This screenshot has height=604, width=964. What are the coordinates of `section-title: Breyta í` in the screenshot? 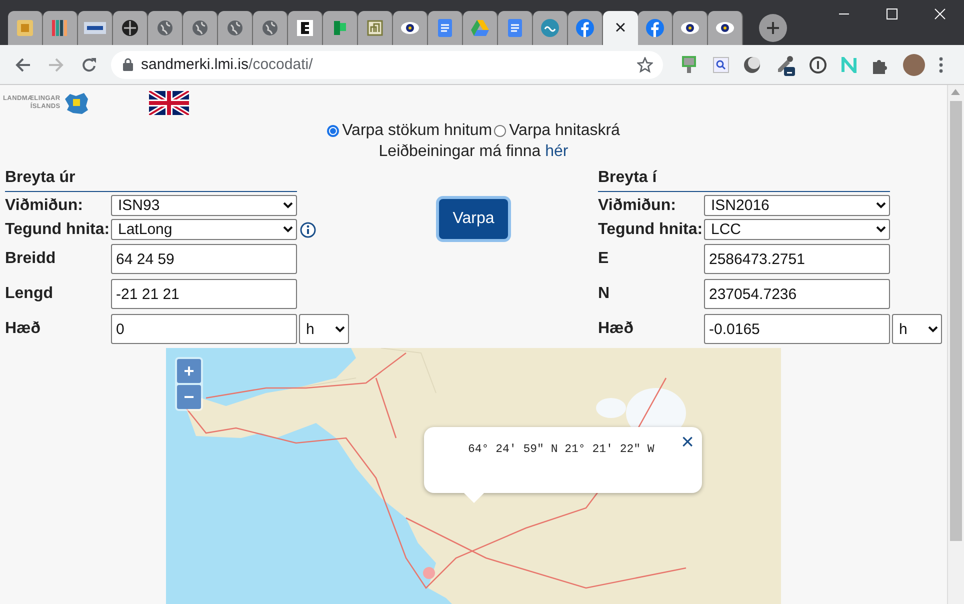 It's located at (627, 178).